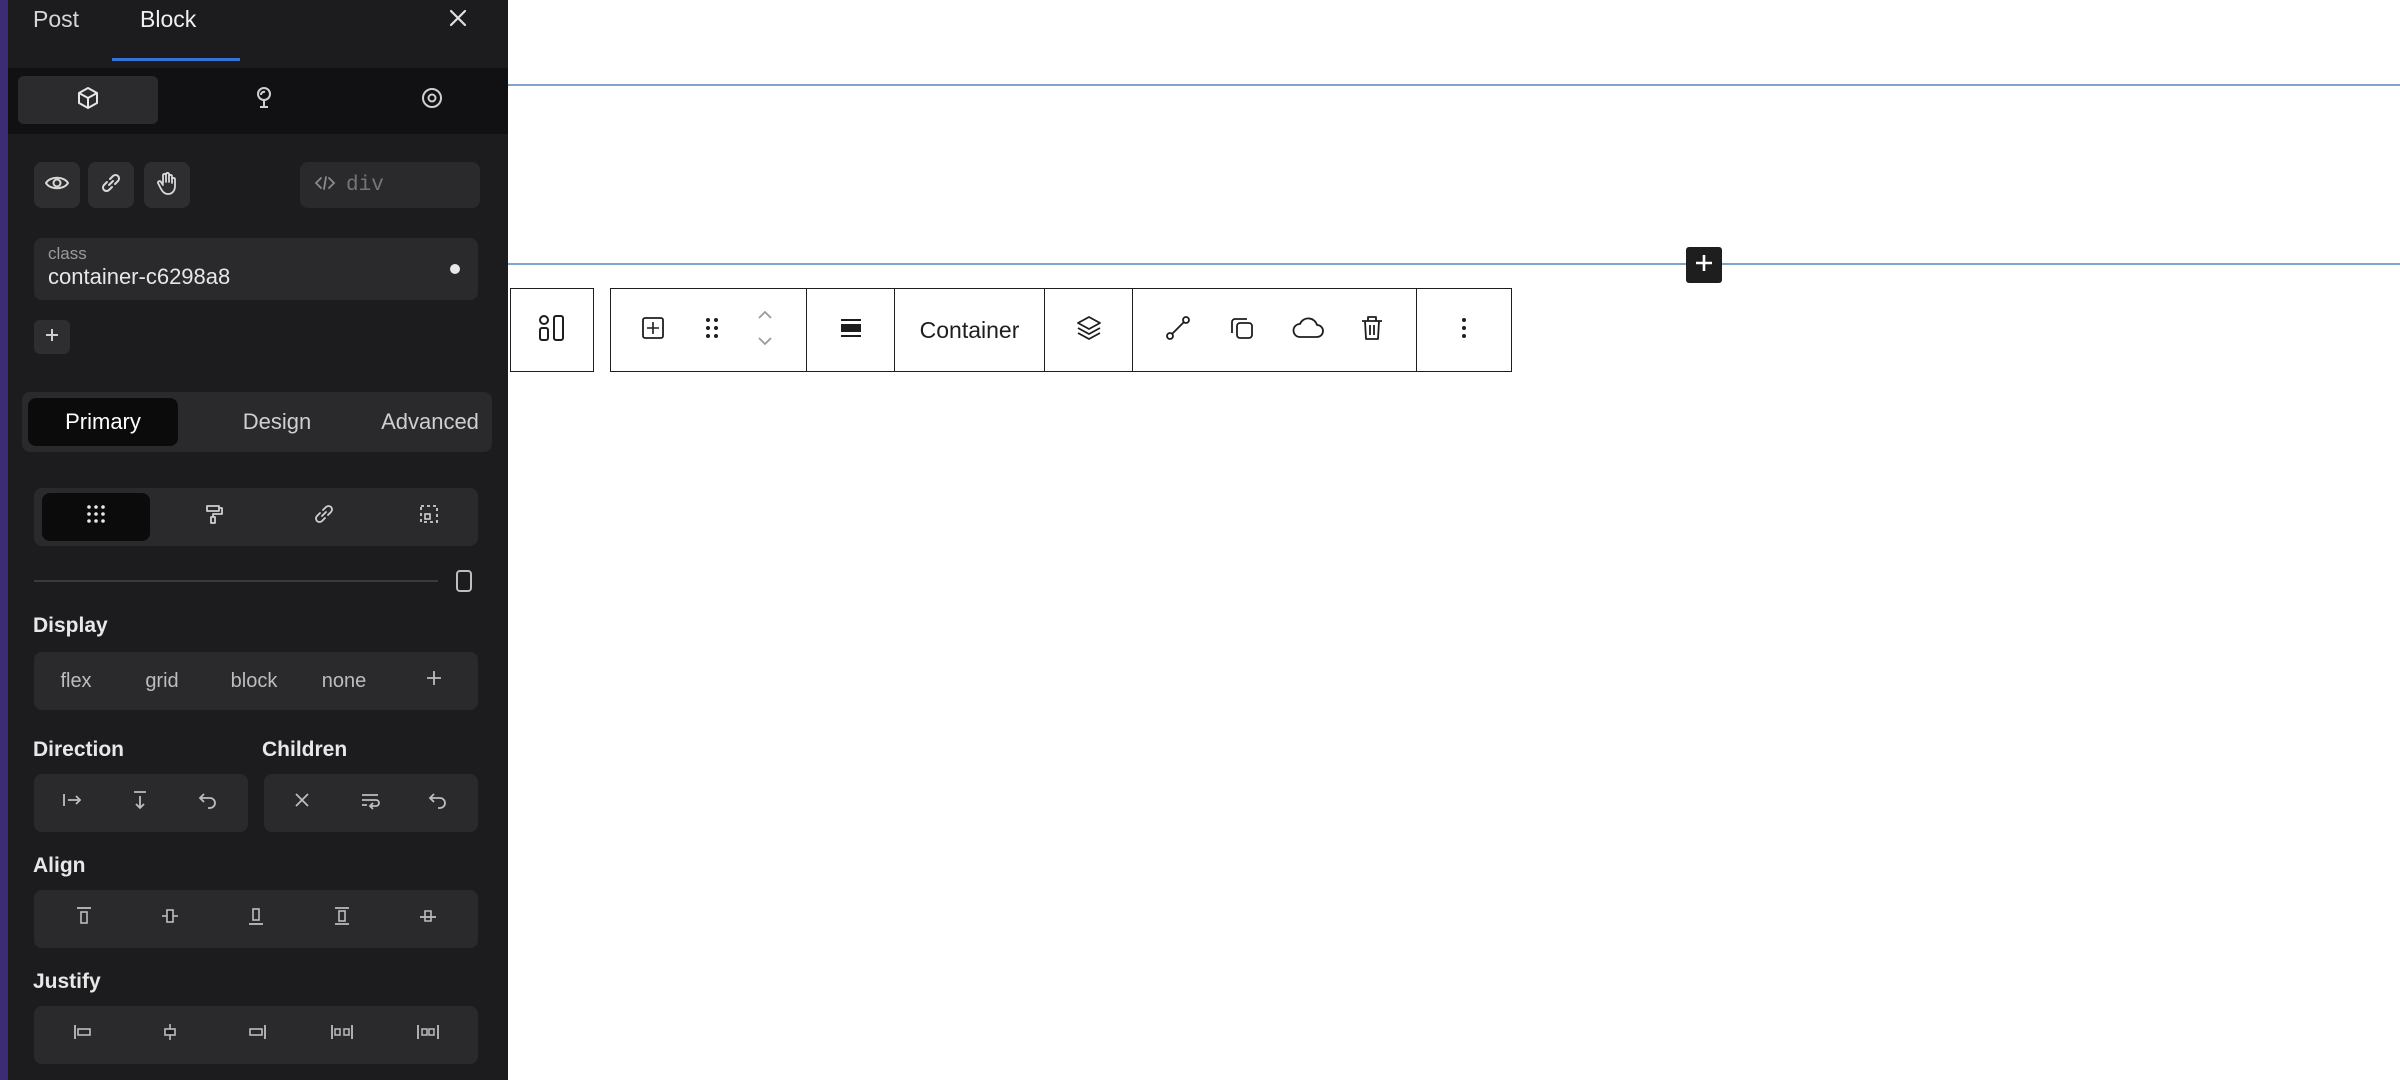 The height and width of the screenshot is (1080, 2400). I want to click on trash-icon, so click(1372, 330).